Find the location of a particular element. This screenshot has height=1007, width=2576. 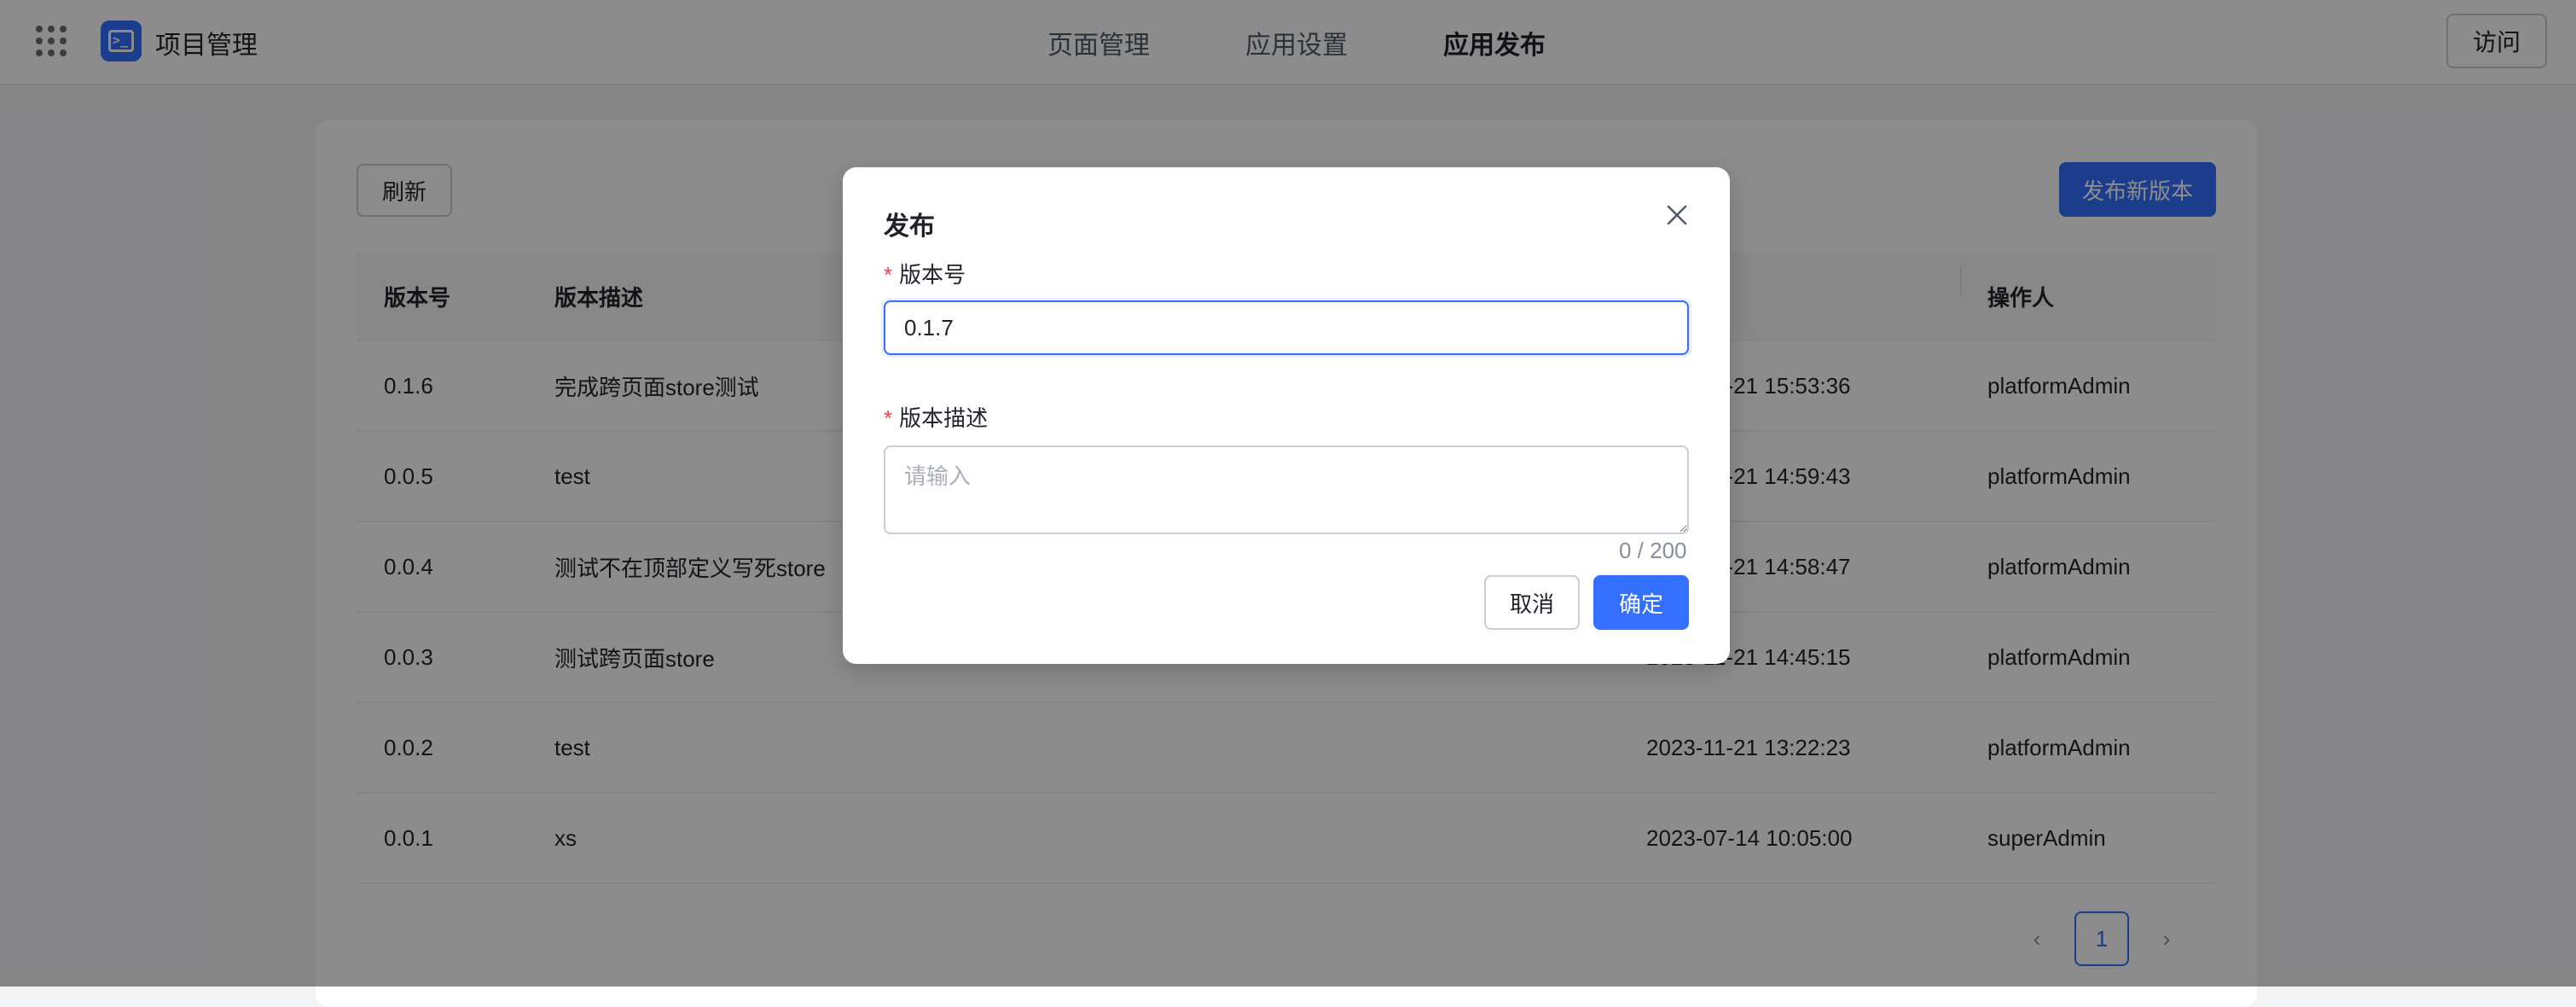

version-field-label: * 版本号 is located at coordinates (925, 273).